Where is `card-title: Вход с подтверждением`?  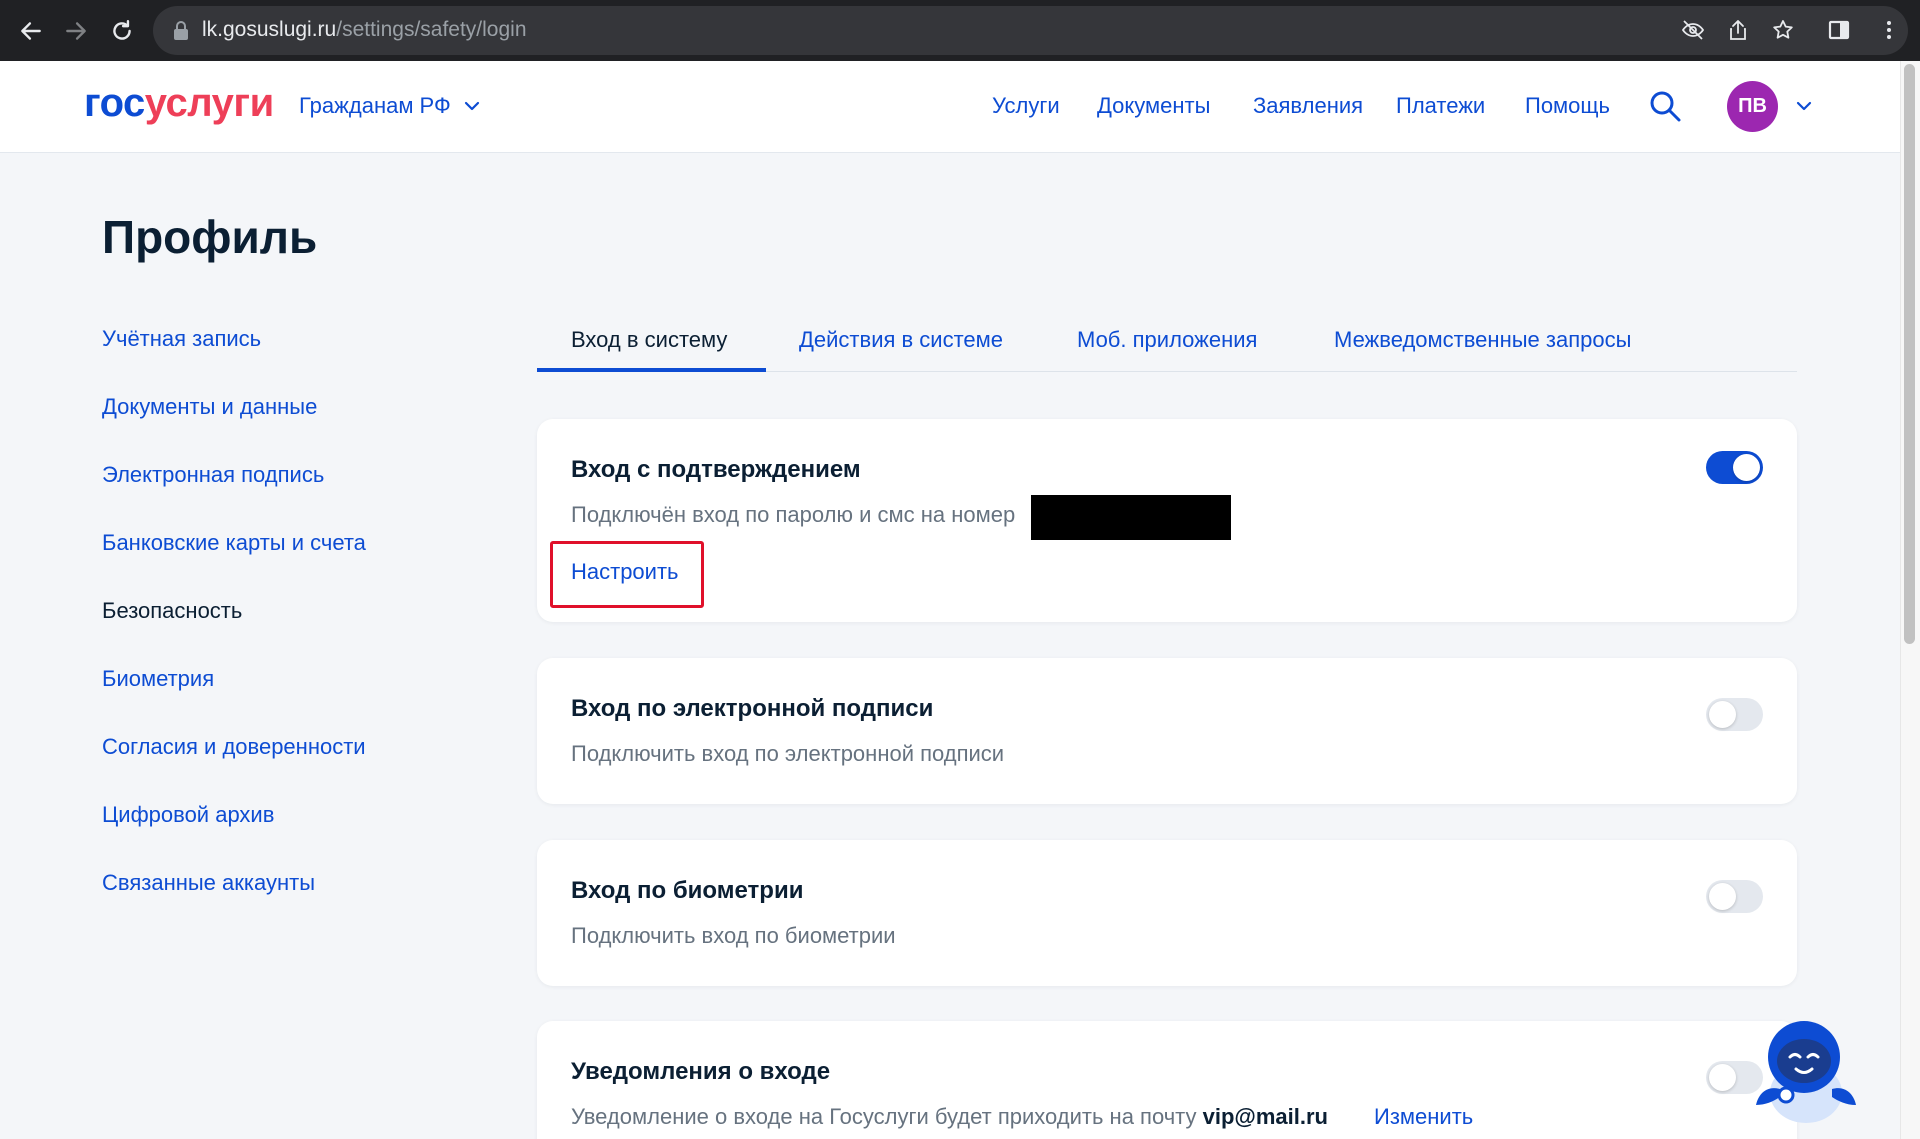
card-title: Вход с подтверждением is located at coordinates (716, 469).